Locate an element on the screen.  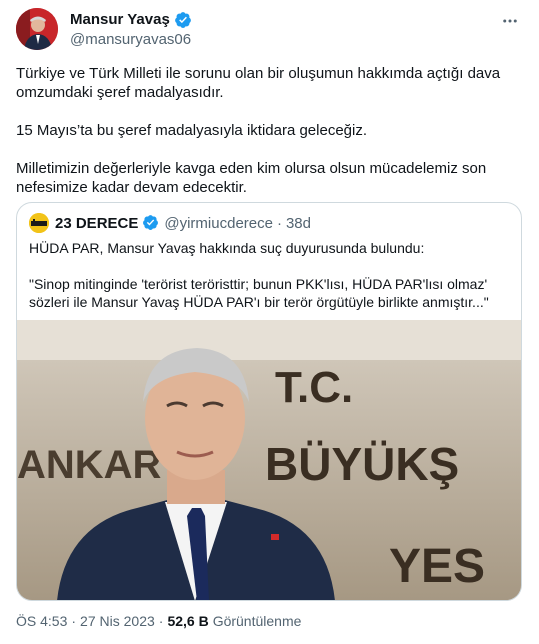
sign-line-3: YES is located at coordinates (437, 566).